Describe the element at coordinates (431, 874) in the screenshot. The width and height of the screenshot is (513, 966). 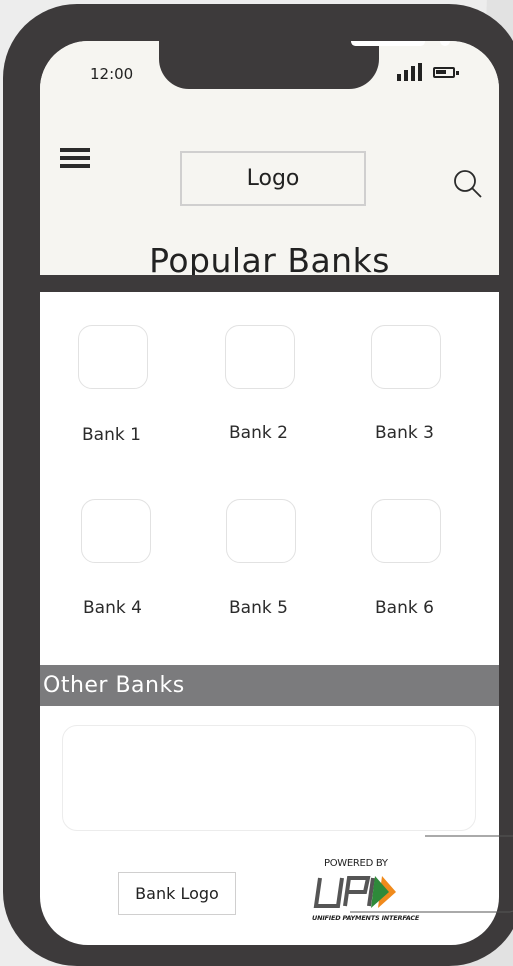
I see `callout-lines` at that location.